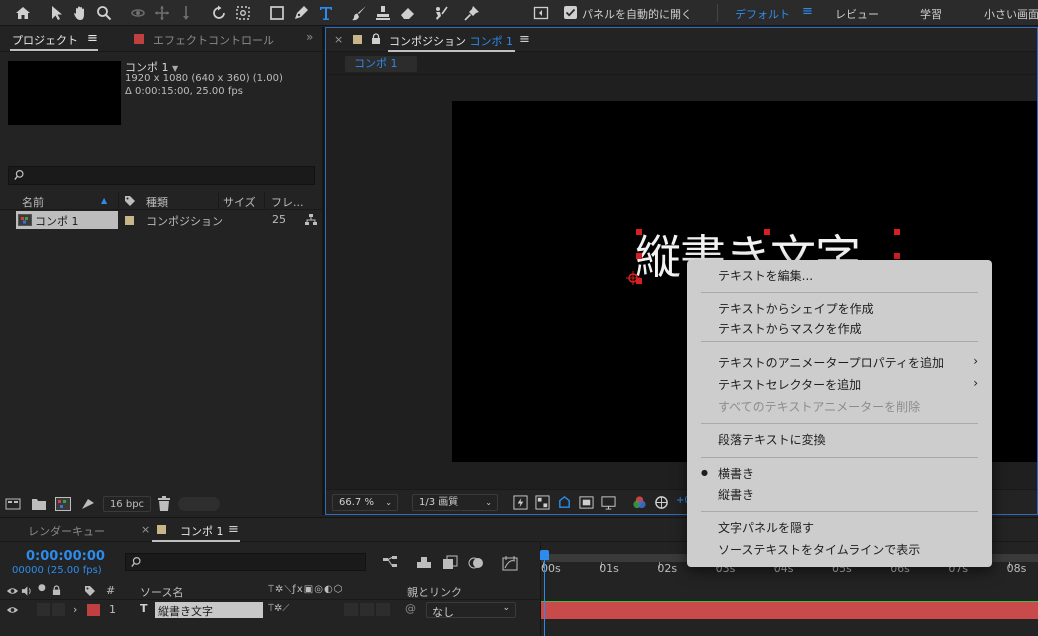  Describe the element at coordinates (434, 592) in the screenshot. I see `column-parent-link: 親とリンク` at that location.